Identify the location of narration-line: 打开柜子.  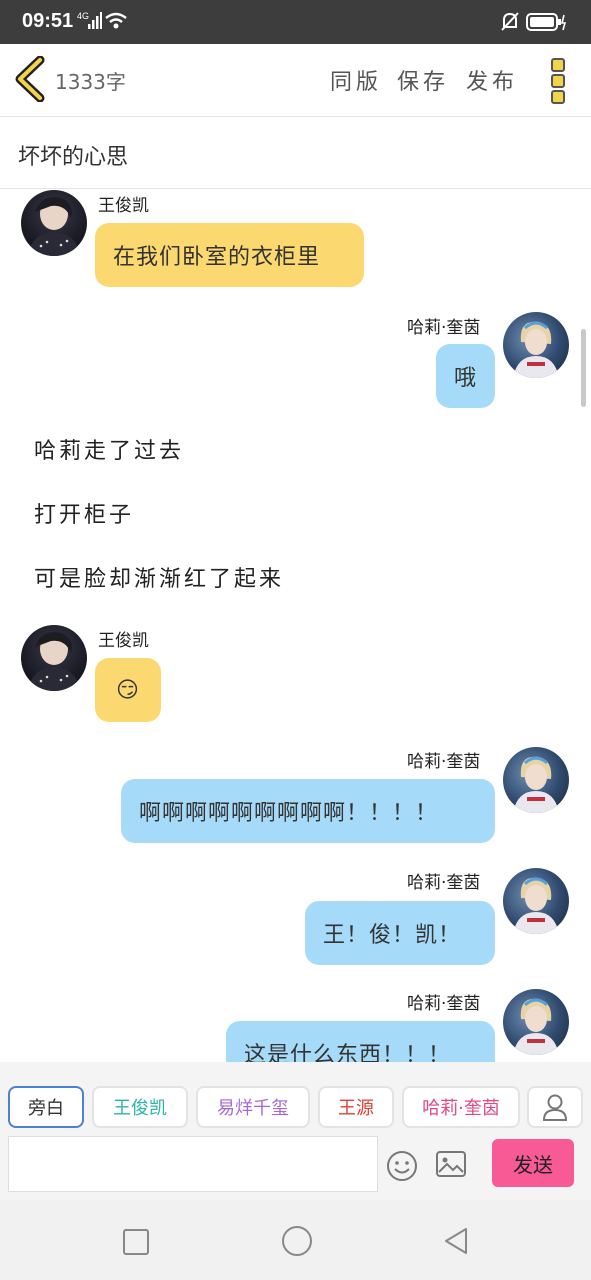
(84, 513).